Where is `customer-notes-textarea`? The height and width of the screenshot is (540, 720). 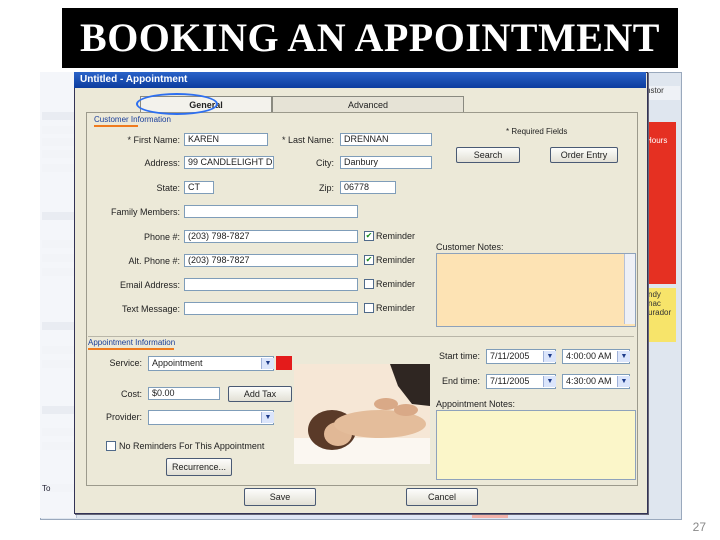
customer-notes-textarea is located at coordinates (536, 290).